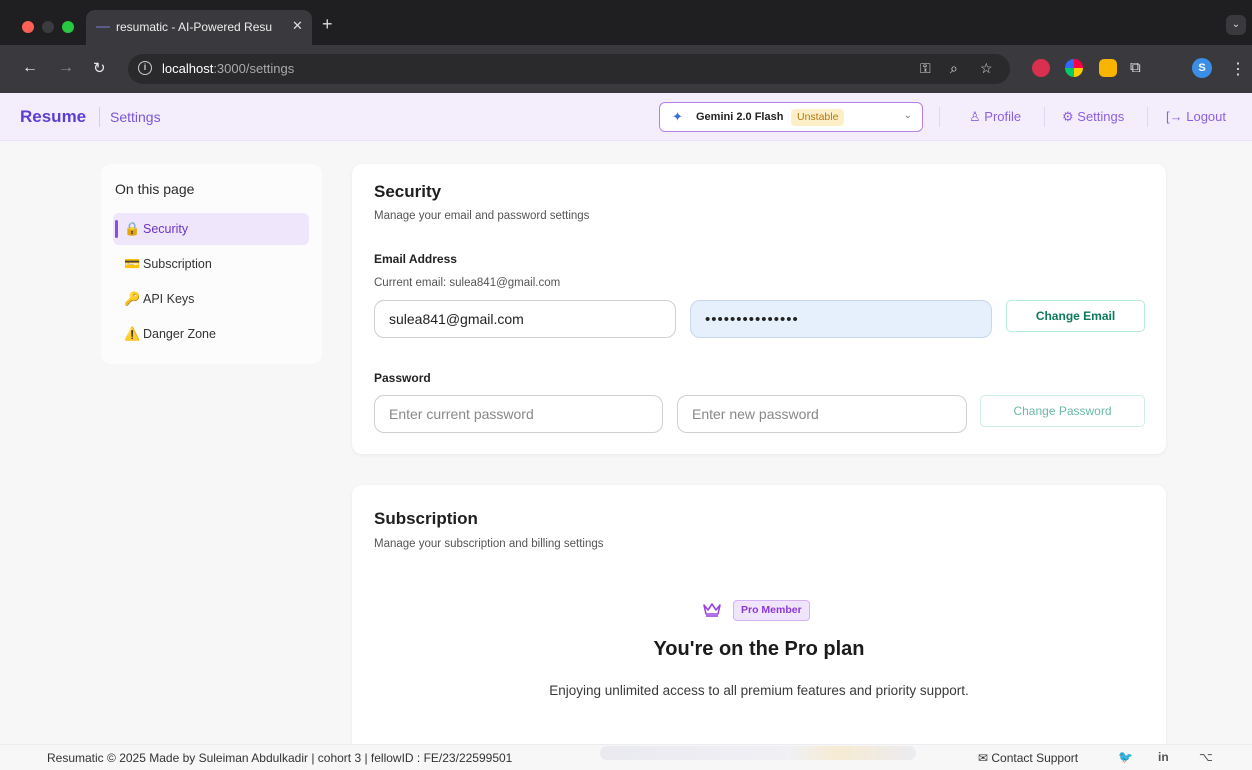 The height and width of the screenshot is (770, 1252). What do you see at coordinates (415, 259) in the screenshot?
I see `email-label: Email Address` at bounding box center [415, 259].